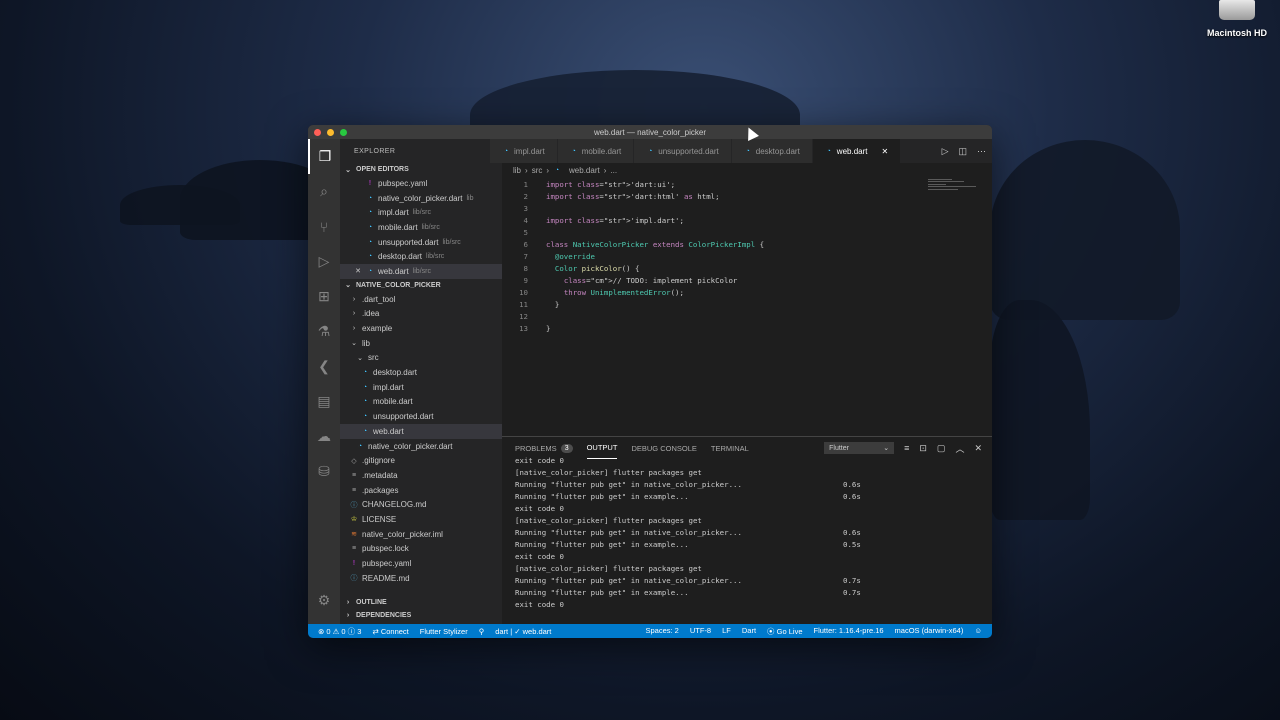 The width and height of the screenshot is (1280, 720). Describe the element at coordinates (421, 460) in the screenshot. I see `tree-item: ◇ .gitignore` at that location.